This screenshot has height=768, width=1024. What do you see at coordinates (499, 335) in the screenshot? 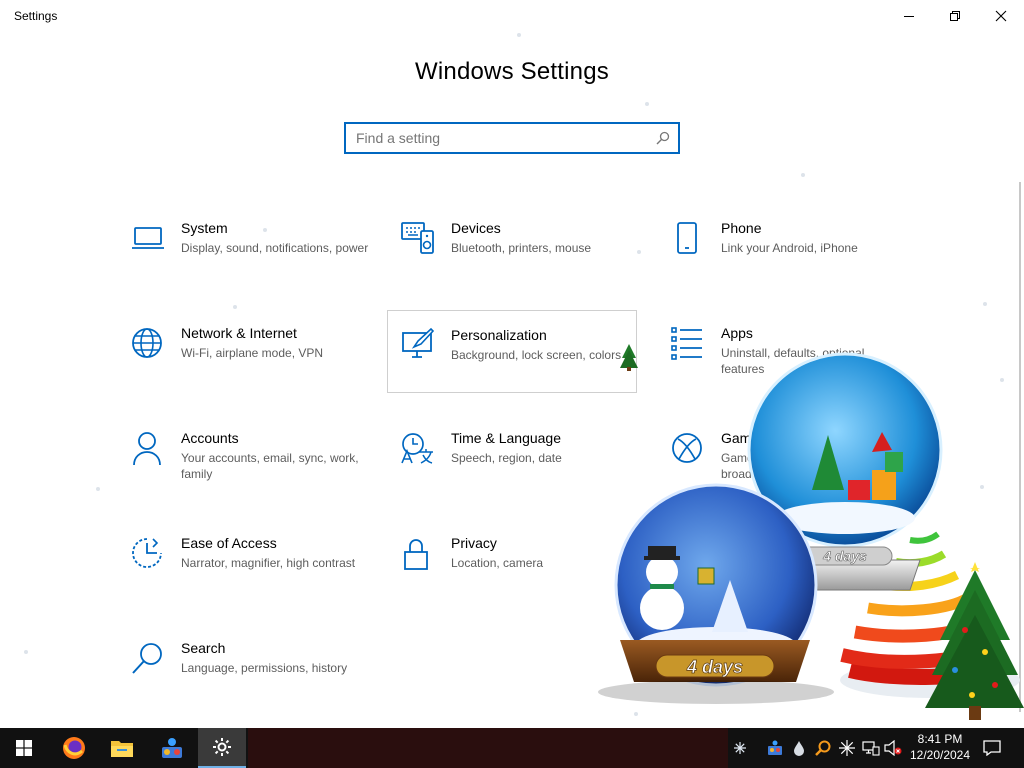
I see `tile-title: Personalization` at bounding box center [499, 335].